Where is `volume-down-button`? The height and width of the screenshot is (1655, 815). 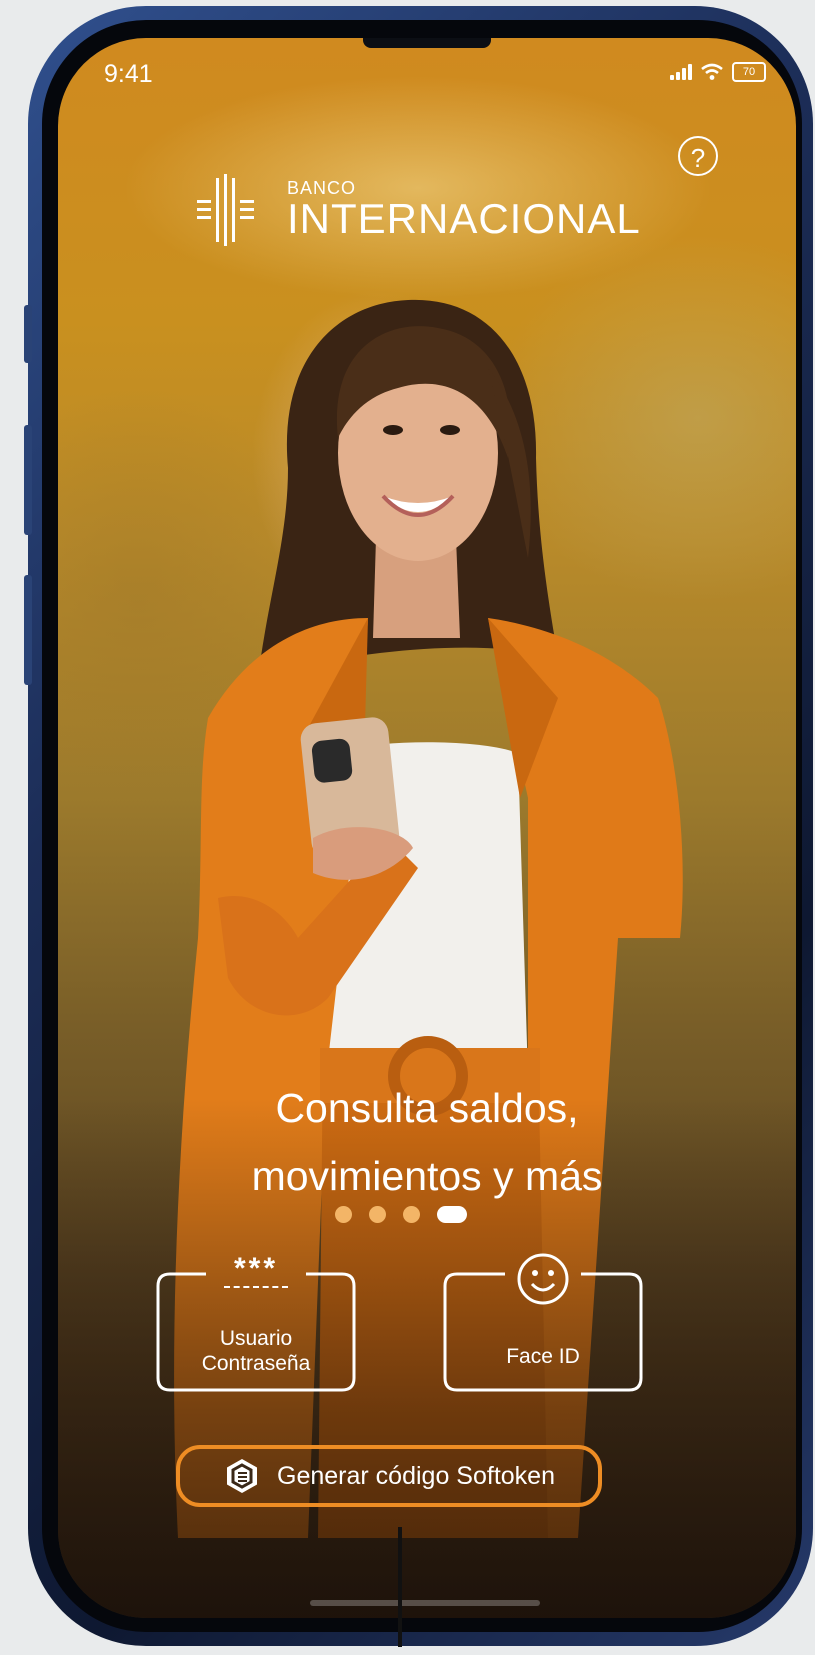 volume-down-button is located at coordinates (28, 630).